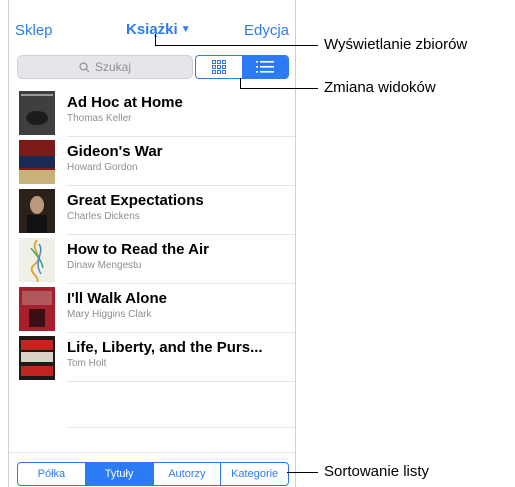 This screenshot has width=515, height=487. Describe the element at coordinates (117, 298) in the screenshot. I see `book-title: I'll Walk Alone` at that location.